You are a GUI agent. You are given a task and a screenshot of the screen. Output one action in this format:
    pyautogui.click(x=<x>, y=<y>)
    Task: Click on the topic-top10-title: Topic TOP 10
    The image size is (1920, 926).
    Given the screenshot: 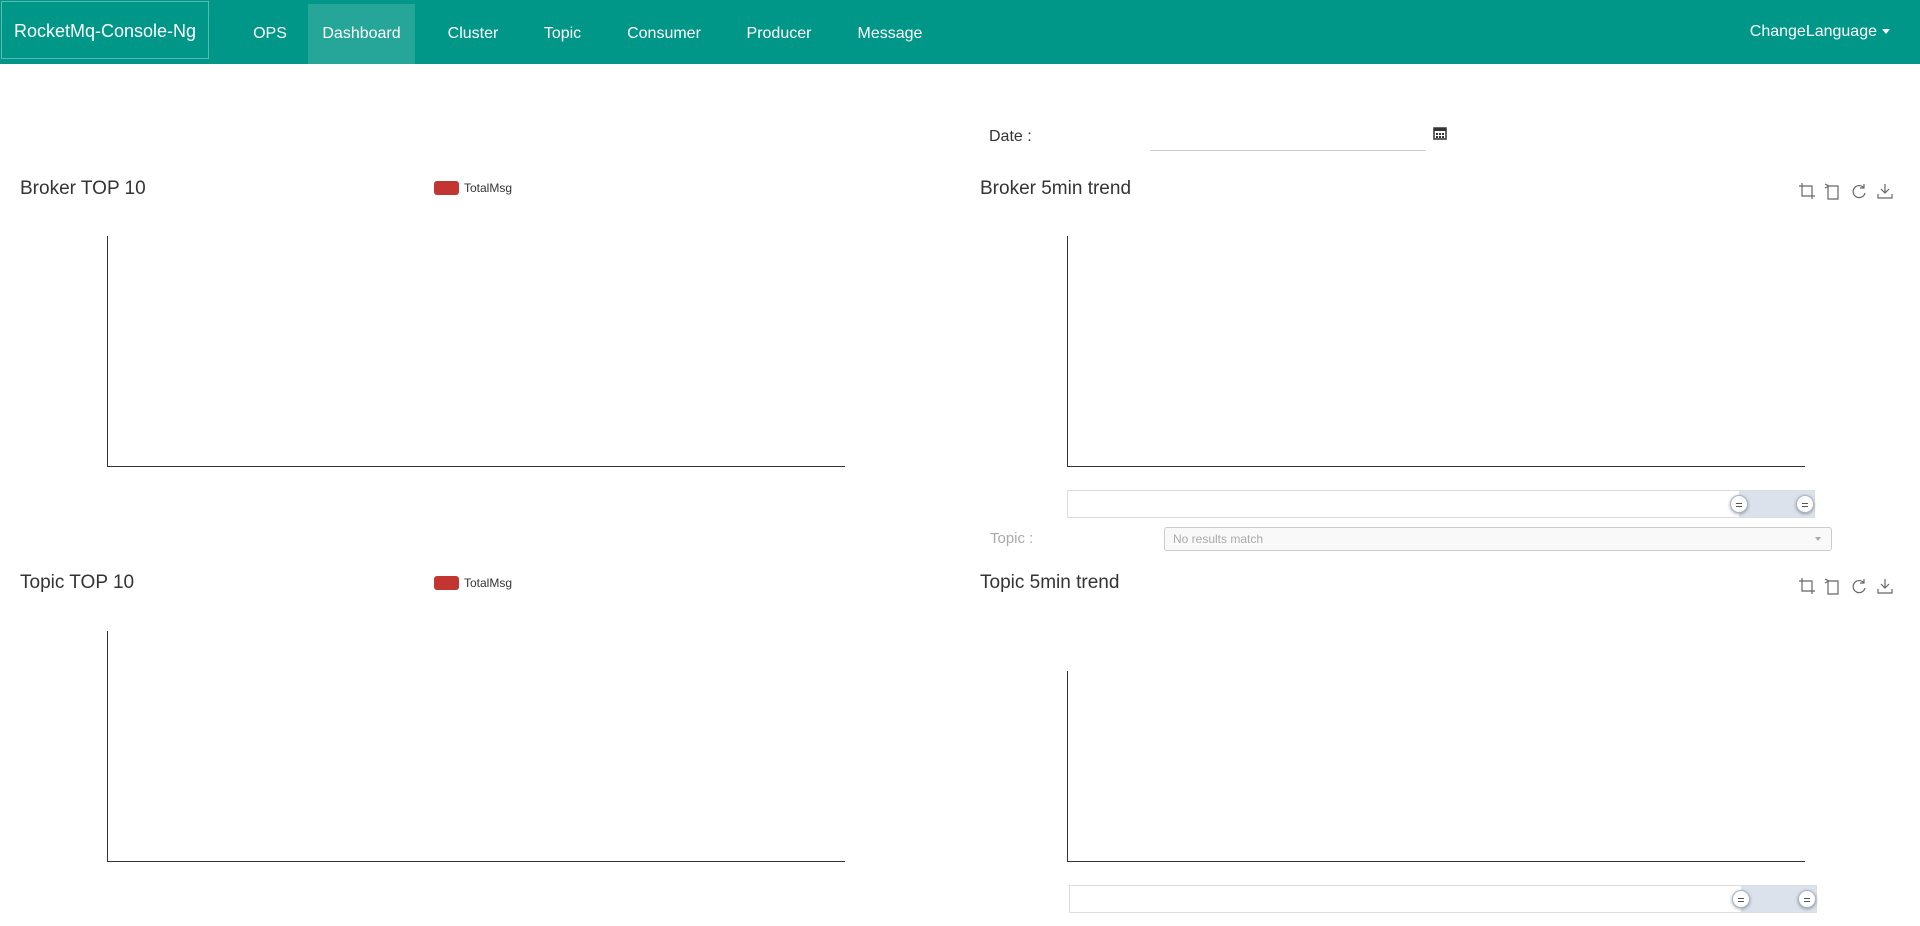 What is the action you would take?
    pyautogui.click(x=77, y=582)
    